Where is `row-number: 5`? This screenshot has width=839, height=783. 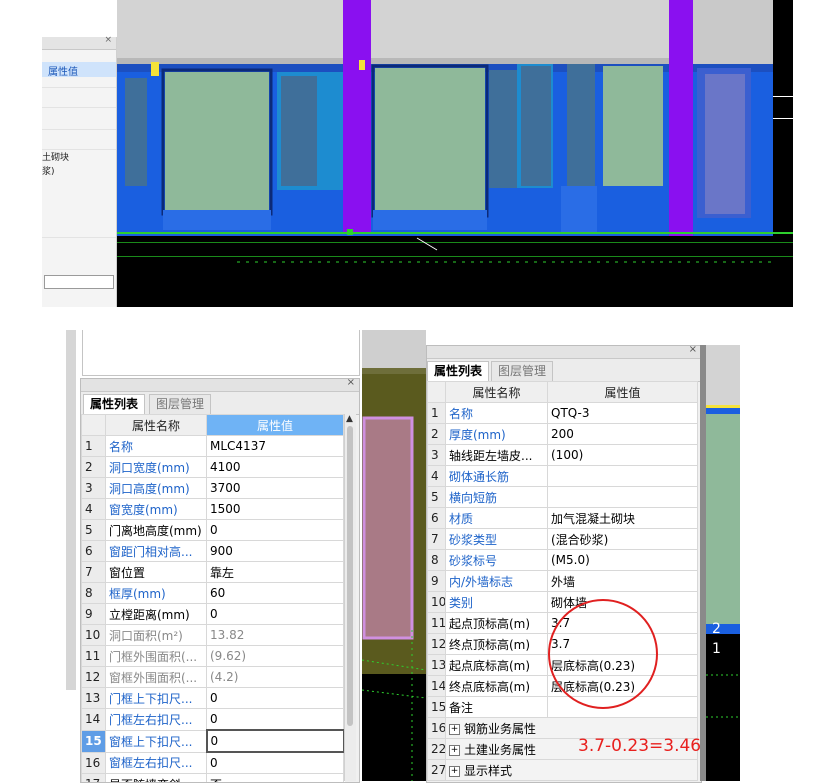 row-number: 5 is located at coordinates (437, 497).